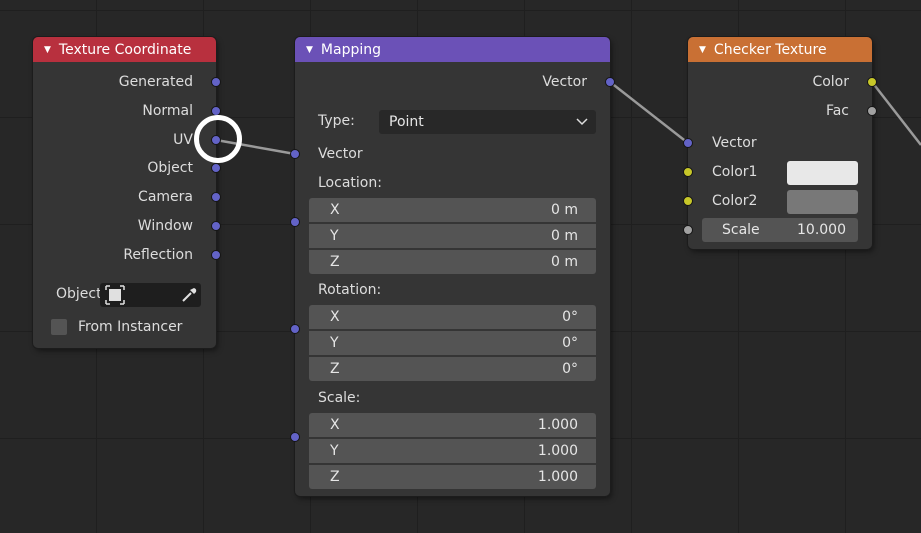 The height and width of the screenshot is (533, 921). I want to click on location-z-field: Z0 m, so click(452, 262).